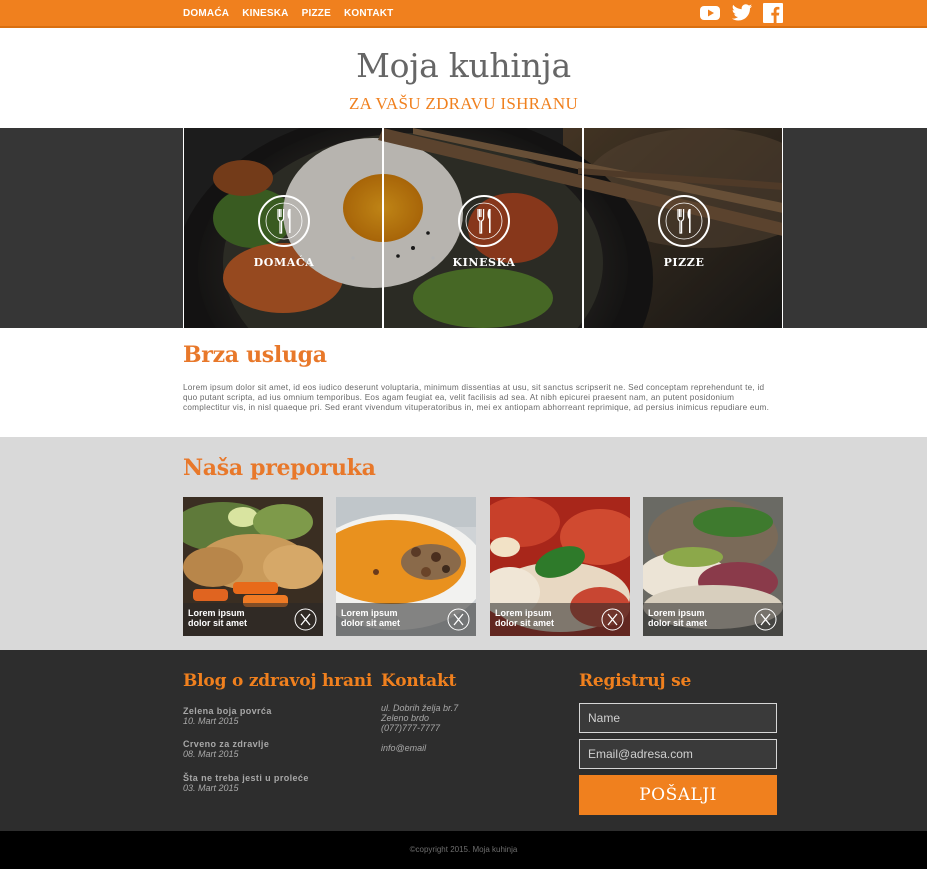  Describe the element at coordinates (463, 65) in the screenshot. I see `site-title: Moja kuhinja` at that location.